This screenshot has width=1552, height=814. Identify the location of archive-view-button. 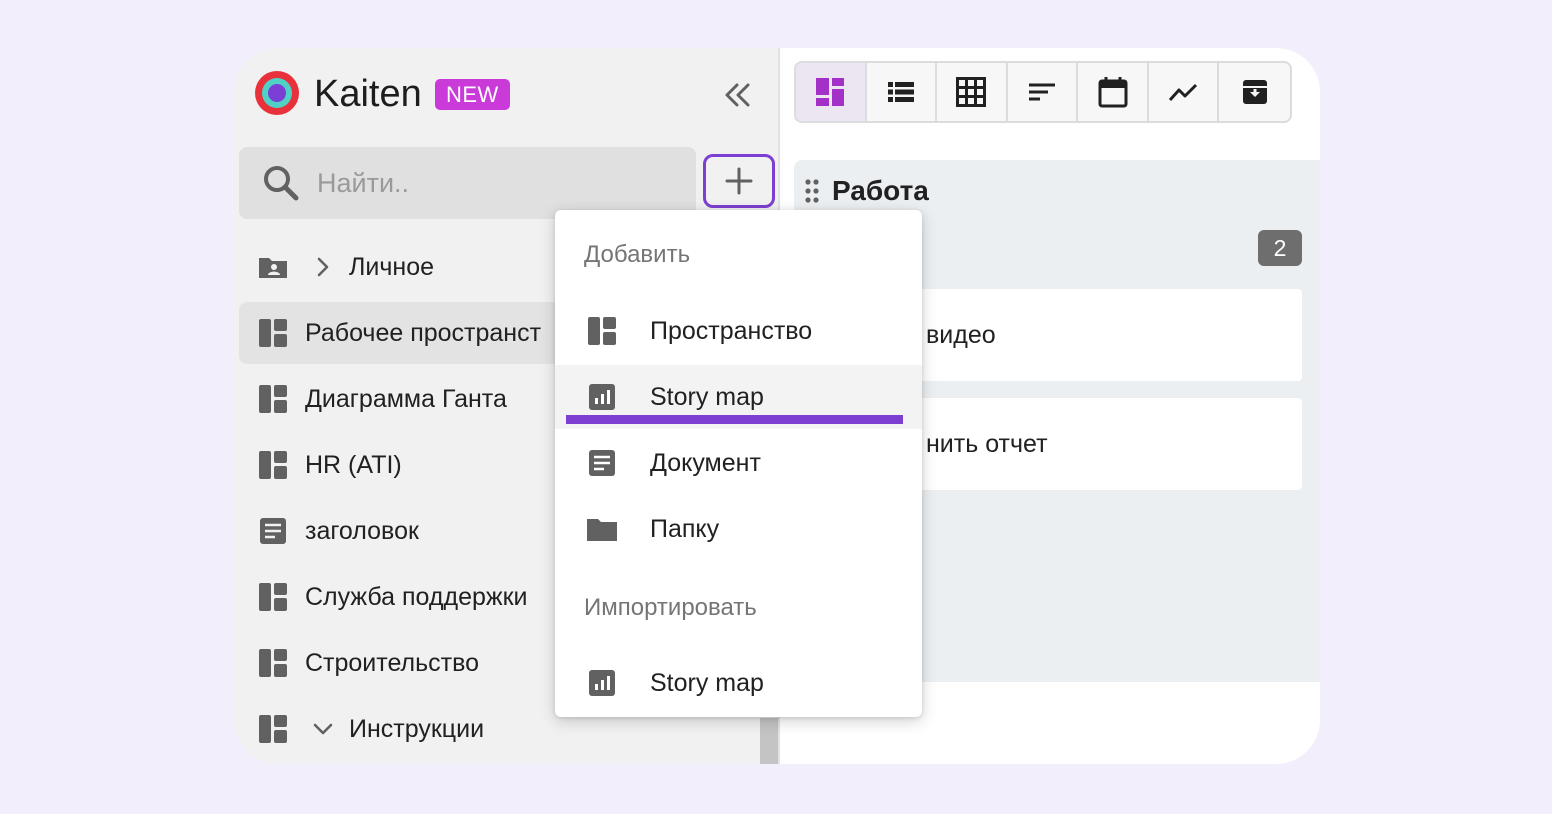
(1254, 92).